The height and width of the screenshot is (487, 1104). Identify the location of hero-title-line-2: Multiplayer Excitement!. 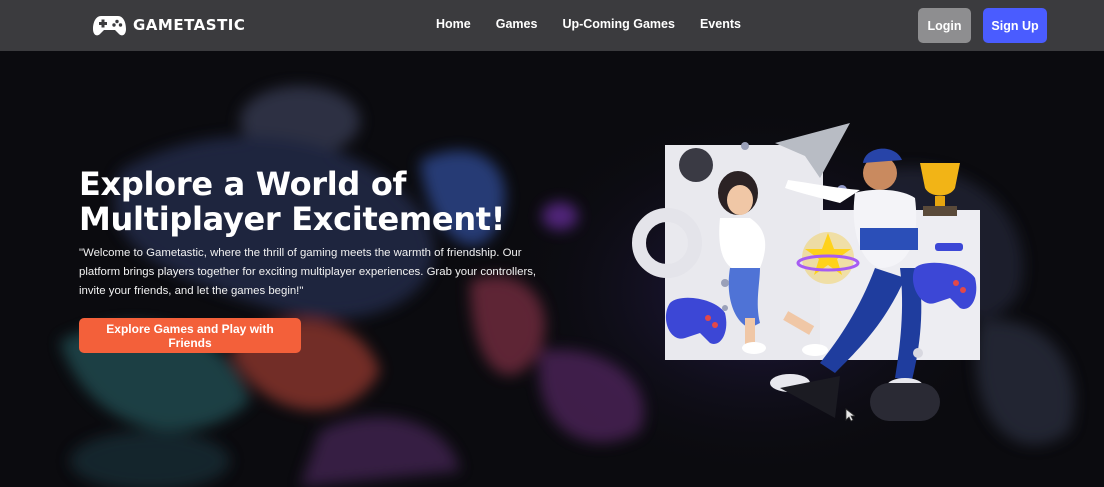
(292, 219).